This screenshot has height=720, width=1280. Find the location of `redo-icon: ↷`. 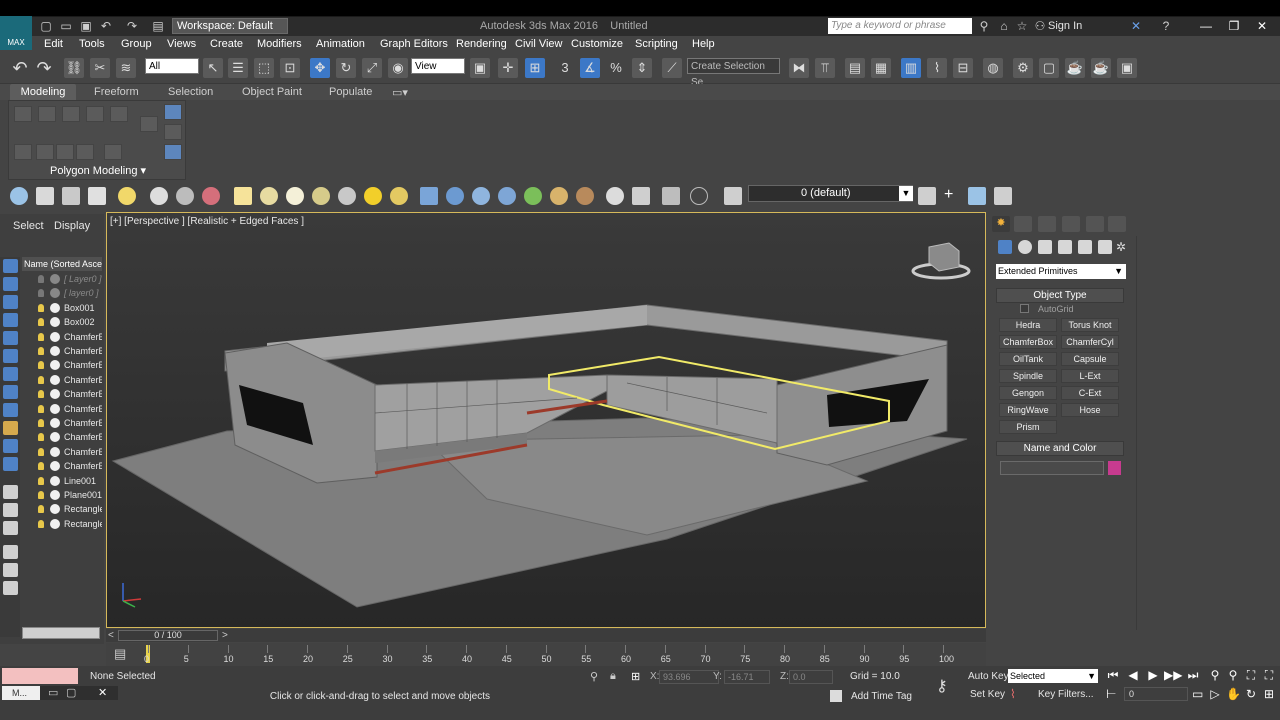

redo-icon: ↷ is located at coordinates (44, 68).